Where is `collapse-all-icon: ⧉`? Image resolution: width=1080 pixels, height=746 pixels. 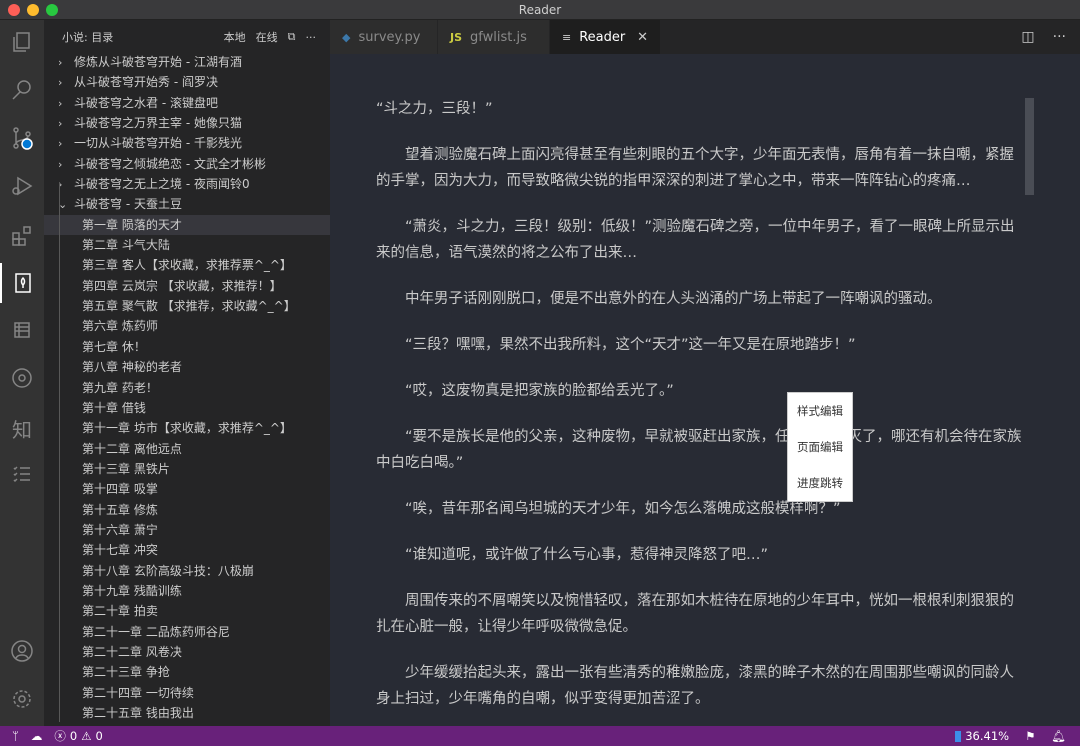 collapse-all-icon: ⧉ is located at coordinates (292, 37).